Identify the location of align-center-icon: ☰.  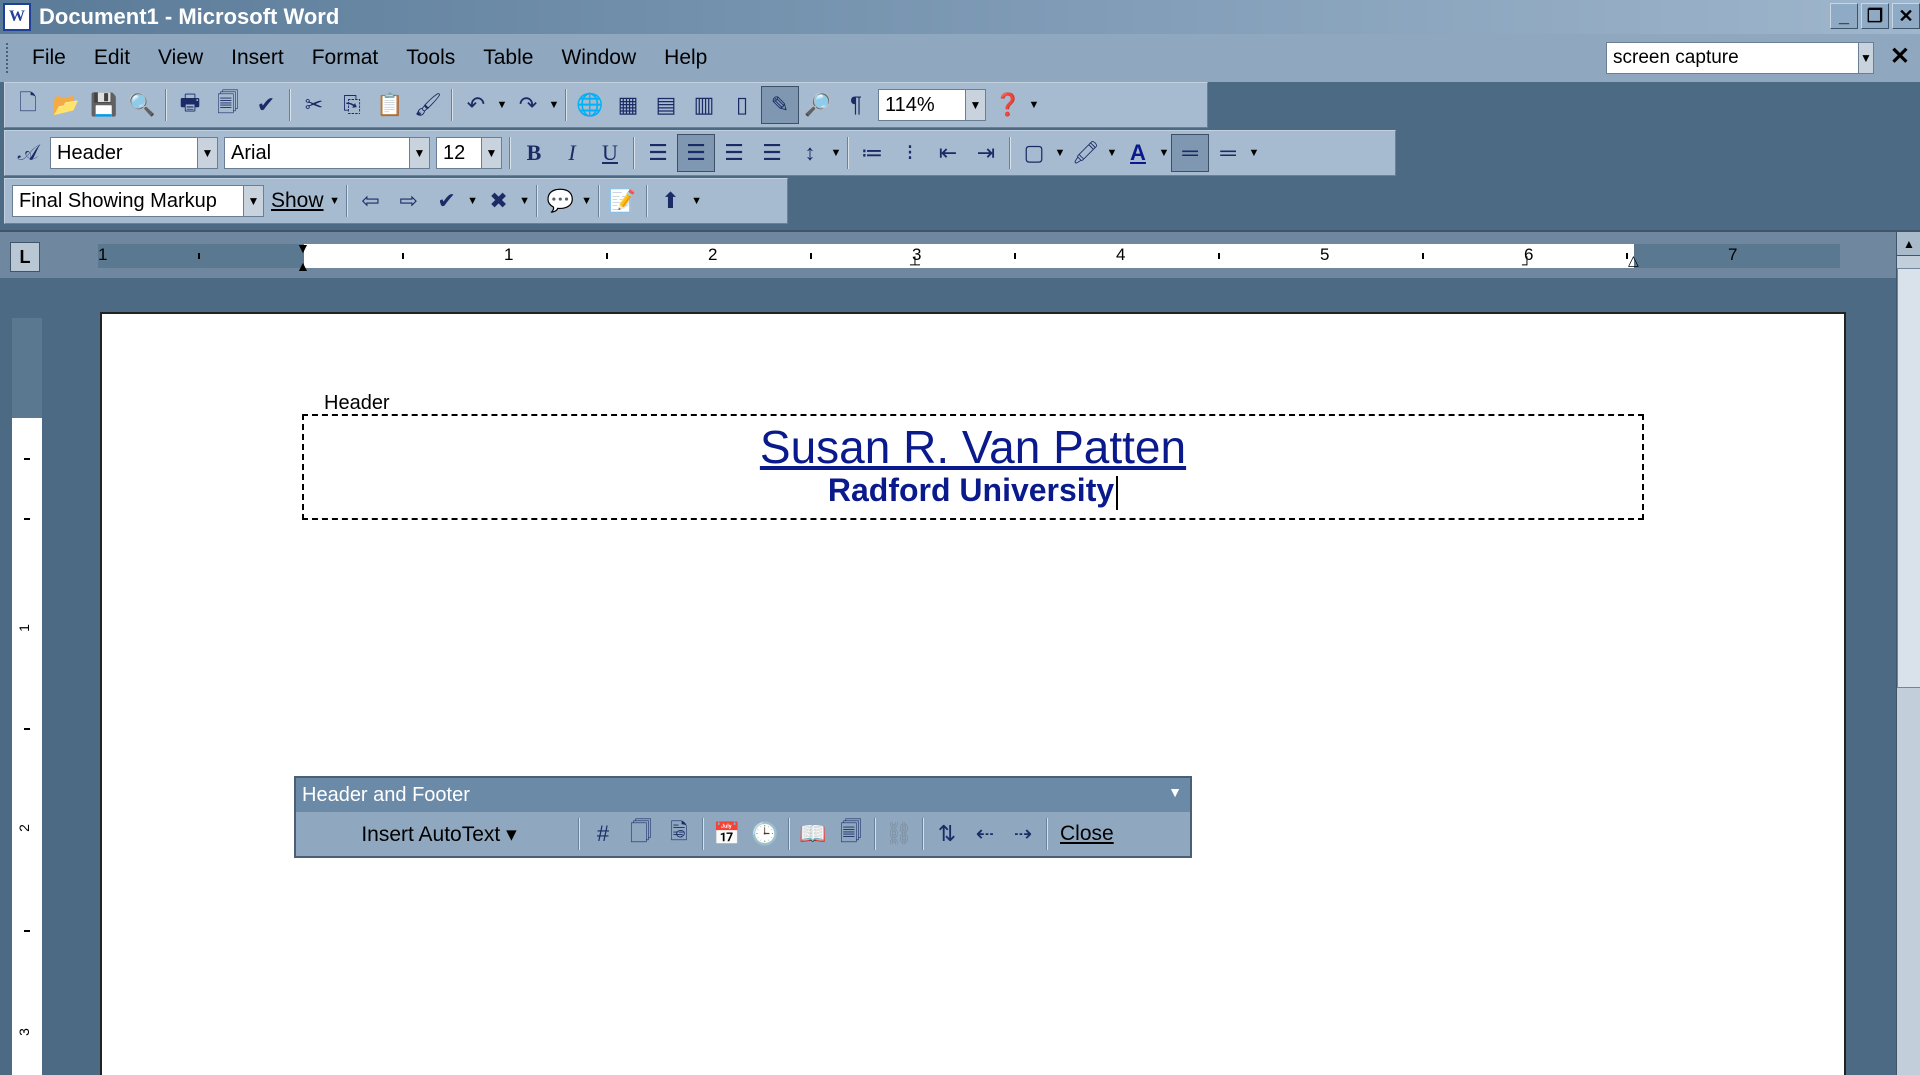
(696, 153).